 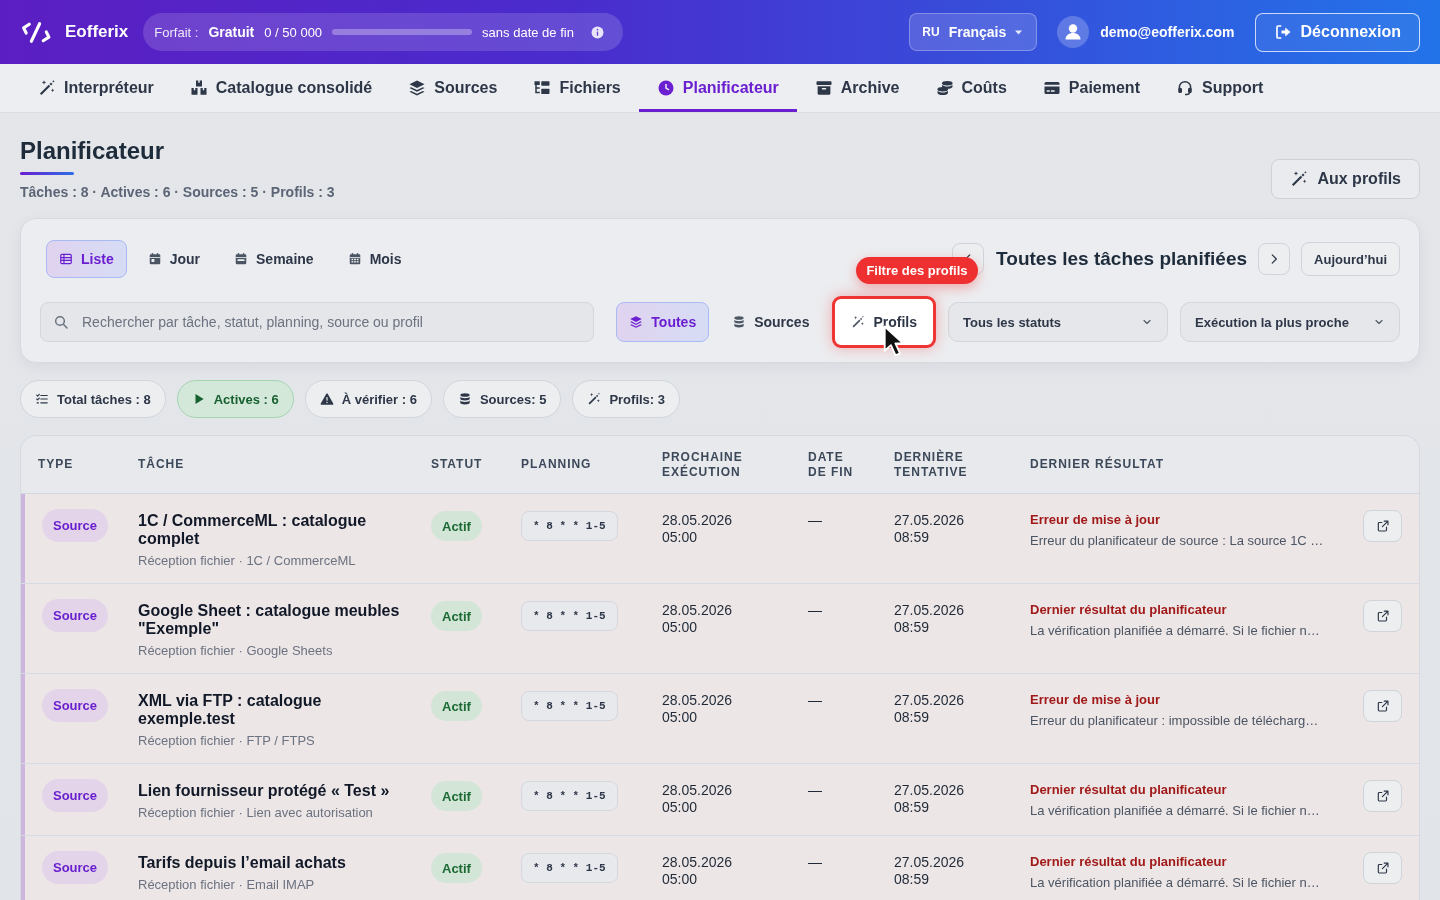 What do you see at coordinates (931, 464) in the screenshot?
I see `column-header: DERNIÈRE TENTATIVE` at bounding box center [931, 464].